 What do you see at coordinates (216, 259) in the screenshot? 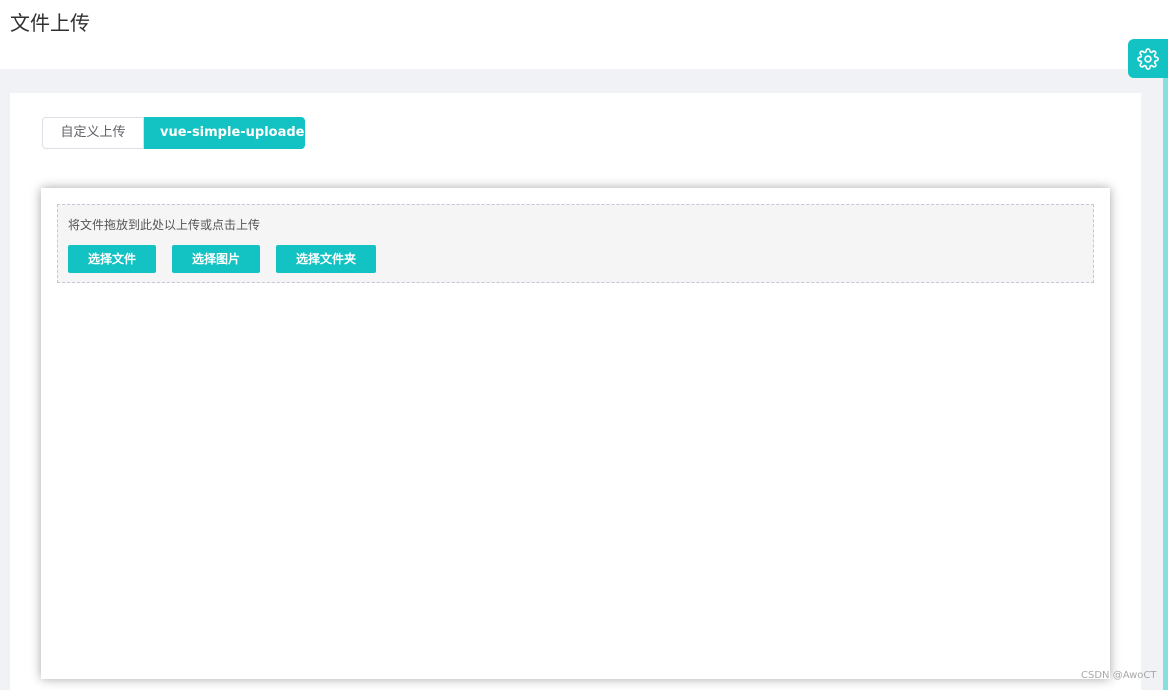
I see `select-image-button: 选择图片` at bounding box center [216, 259].